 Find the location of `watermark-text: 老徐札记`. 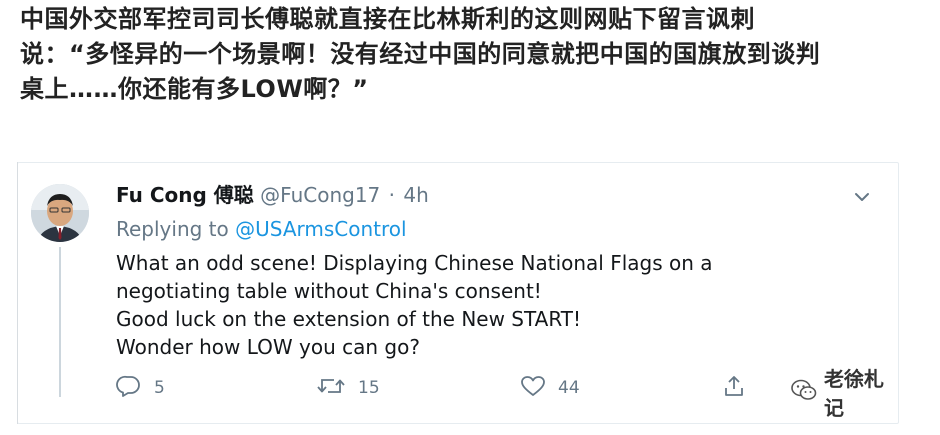

watermark-text: 老徐札记 is located at coordinates (854, 393).